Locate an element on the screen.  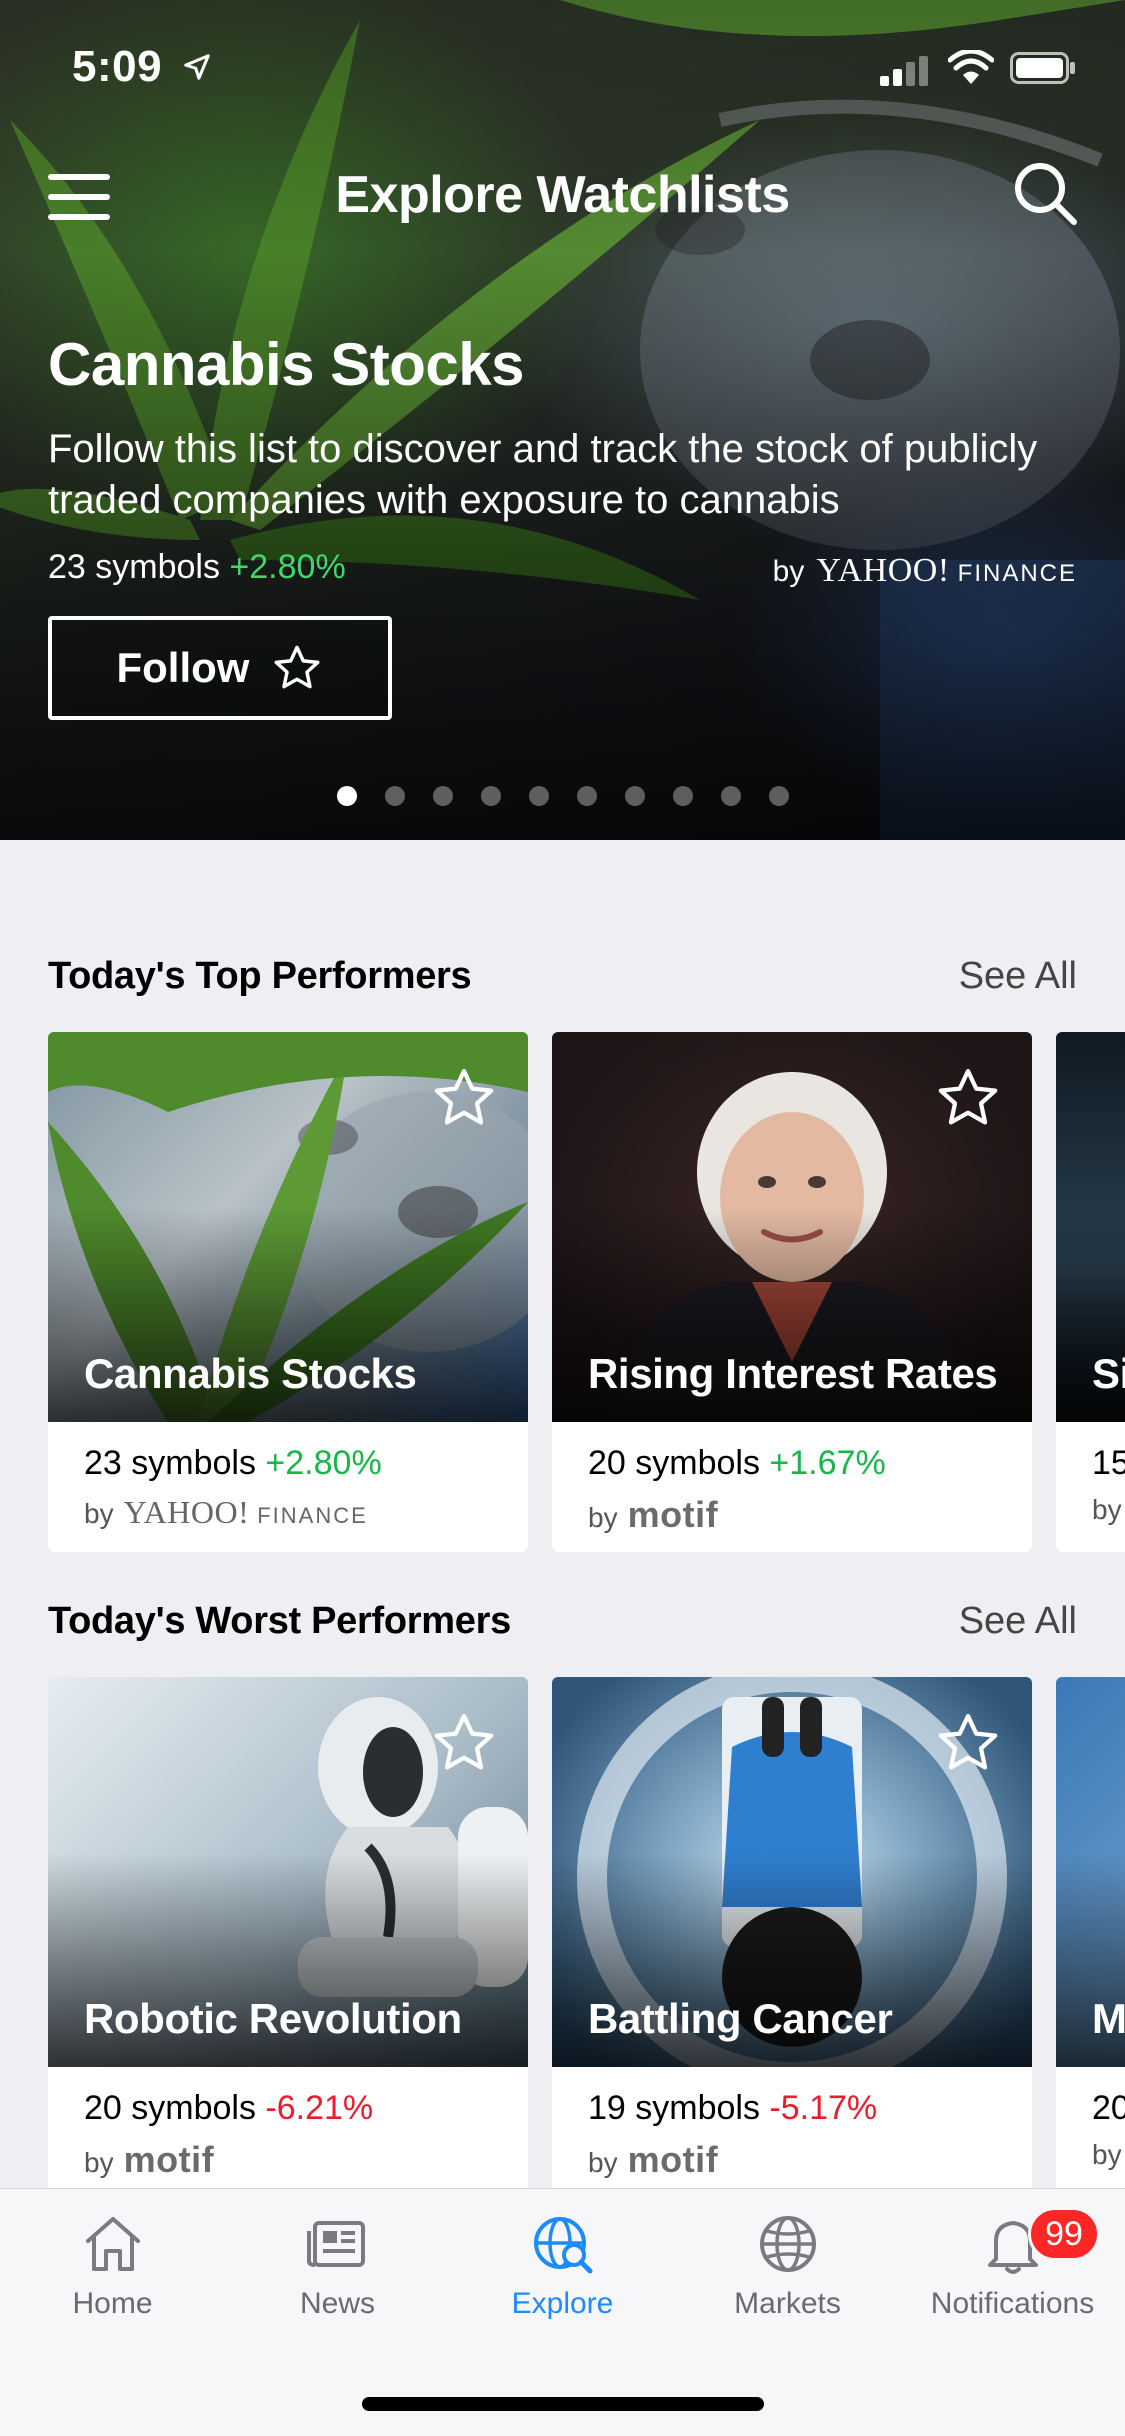
status-time: 5:09 is located at coordinates (117, 66).